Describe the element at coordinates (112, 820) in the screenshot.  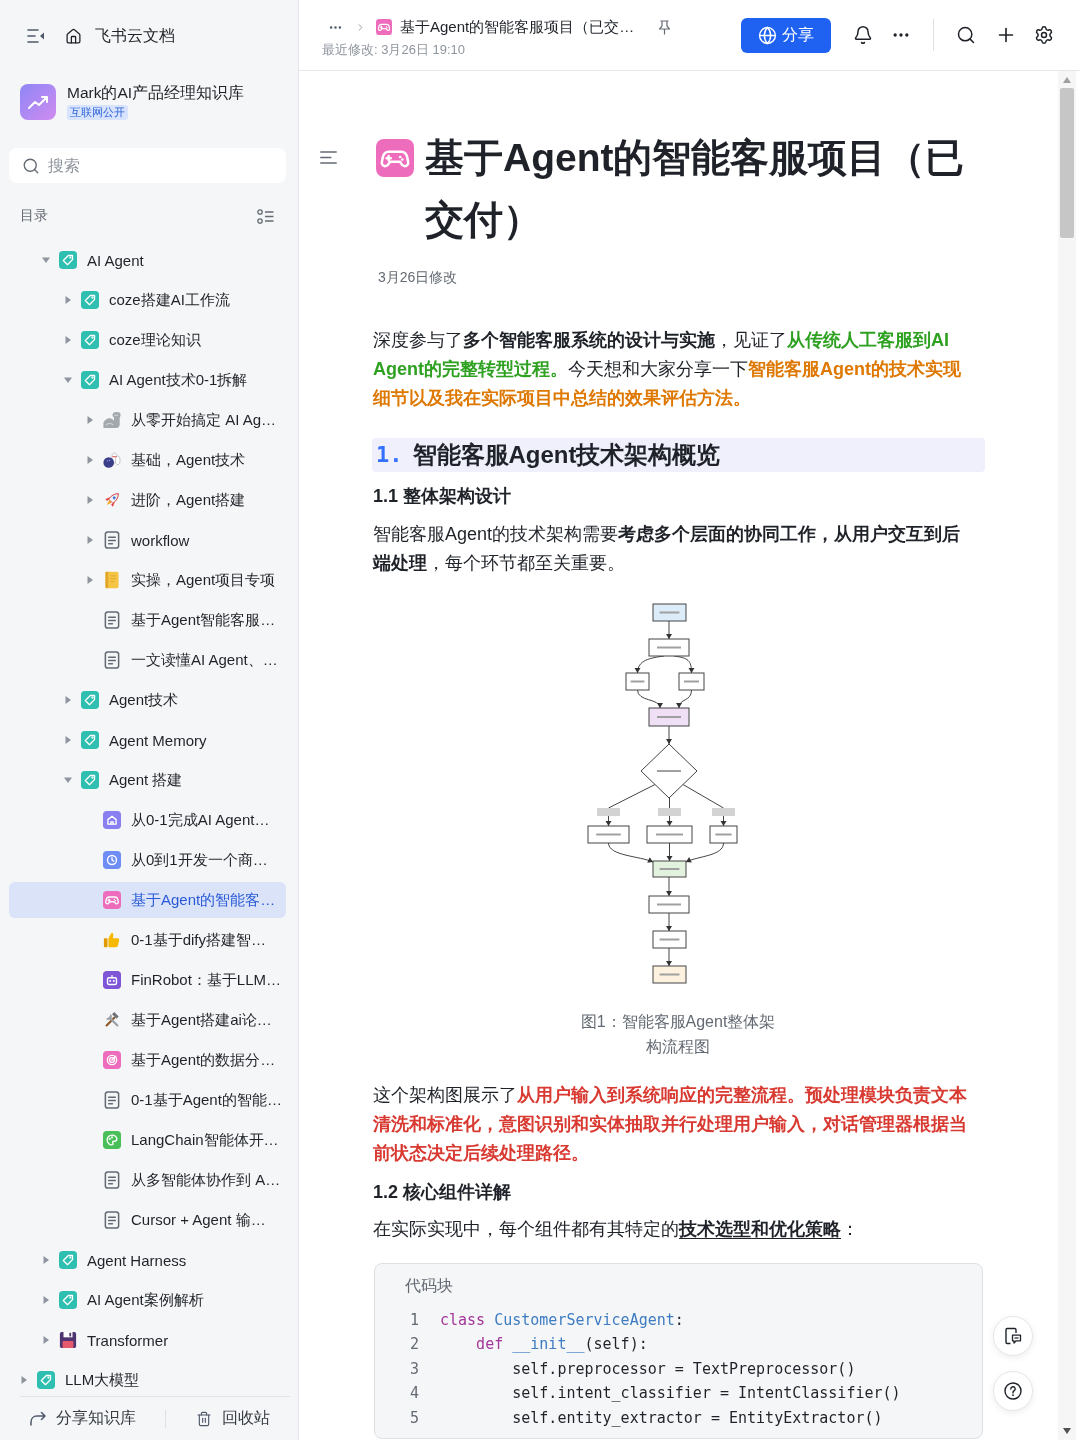
I see `house-icon` at that location.